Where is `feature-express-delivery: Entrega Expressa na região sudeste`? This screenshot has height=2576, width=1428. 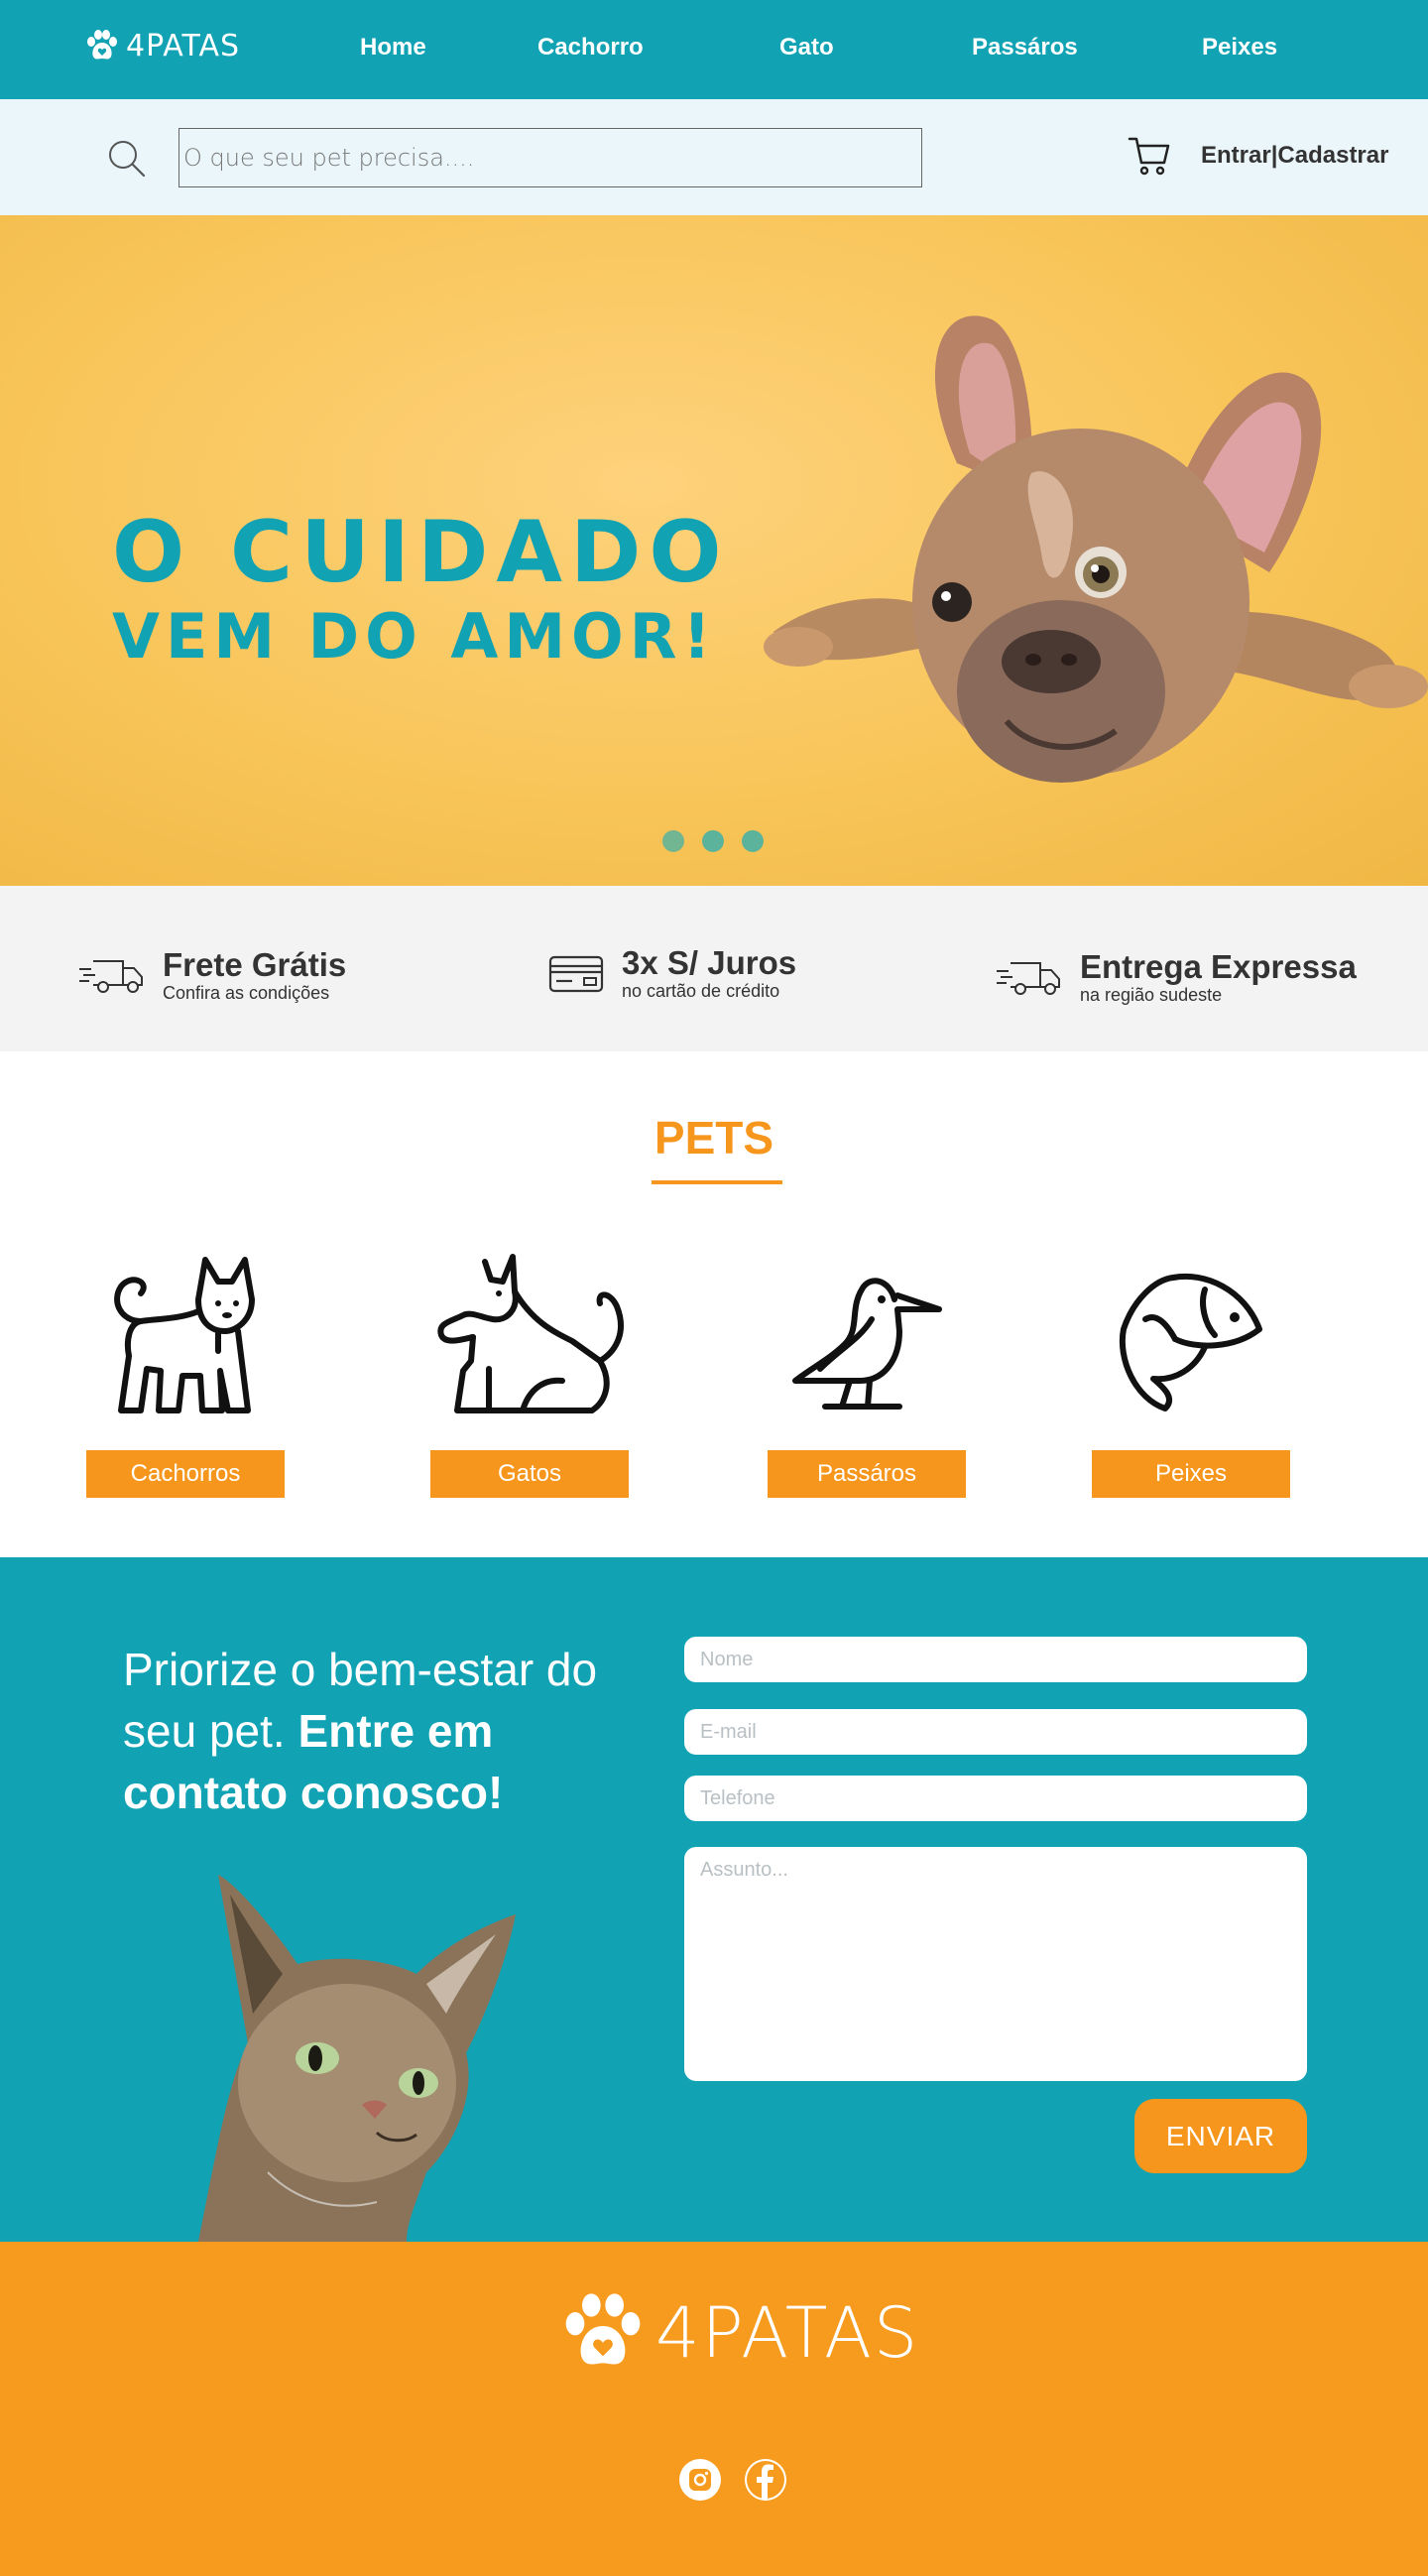 feature-express-delivery: Entrega Expressa na região sudeste is located at coordinates (1177, 977).